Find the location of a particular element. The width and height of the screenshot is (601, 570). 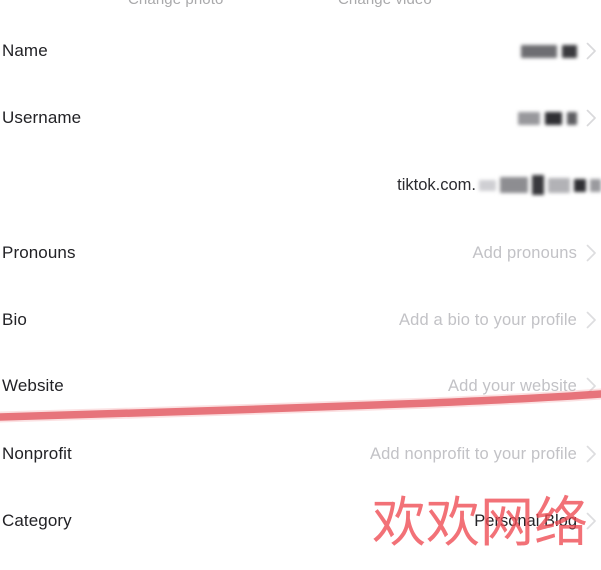

row-value-name is located at coordinates (559, 51).